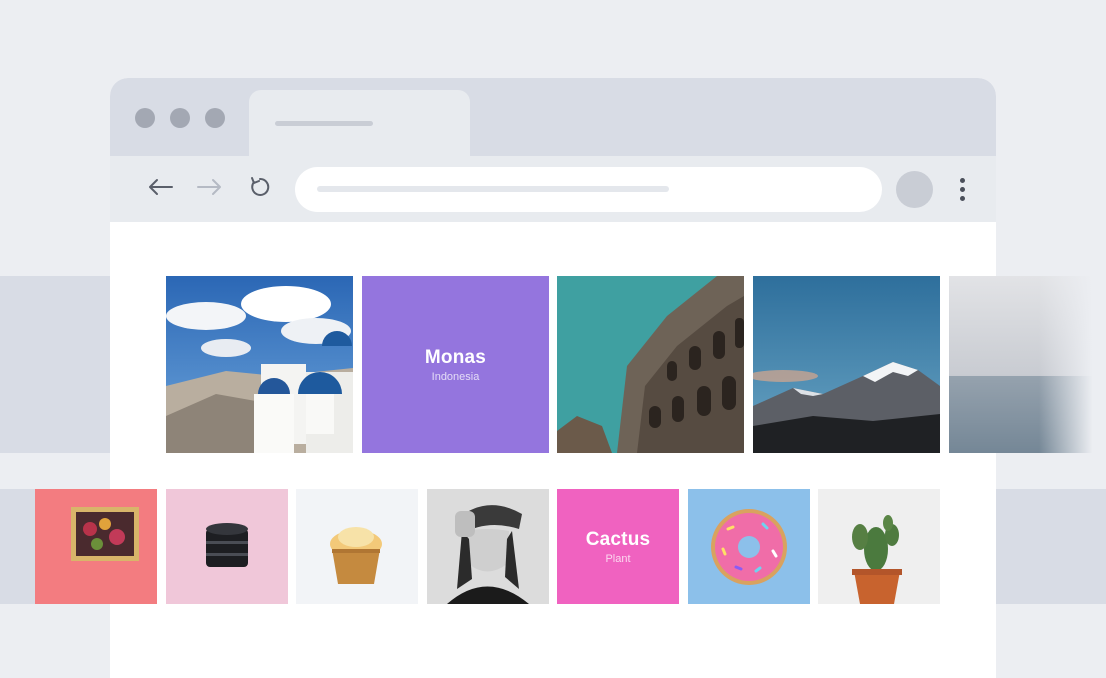 This screenshot has height=678, width=1106. I want to click on forward-button, so click(210, 187).